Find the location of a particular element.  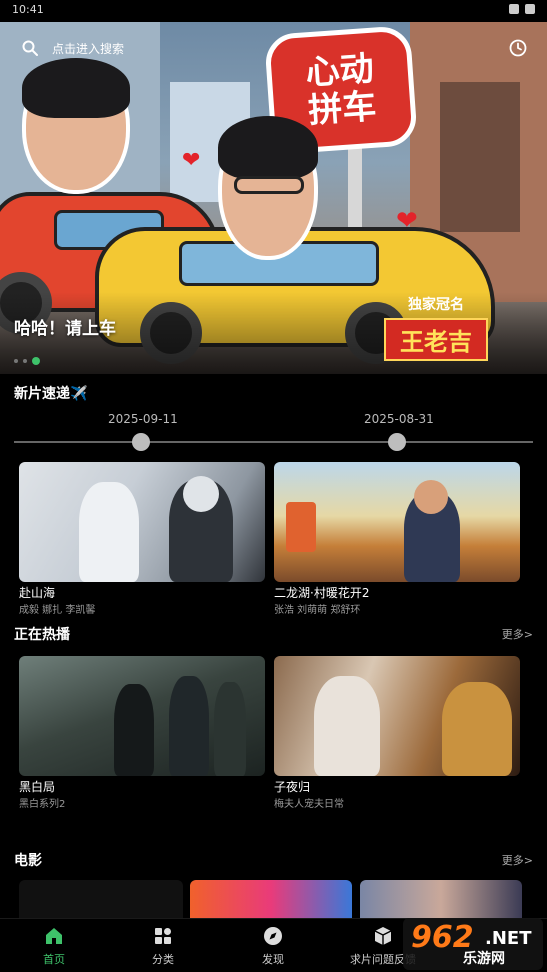

nav-label: 分类 is located at coordinates (163, 959).